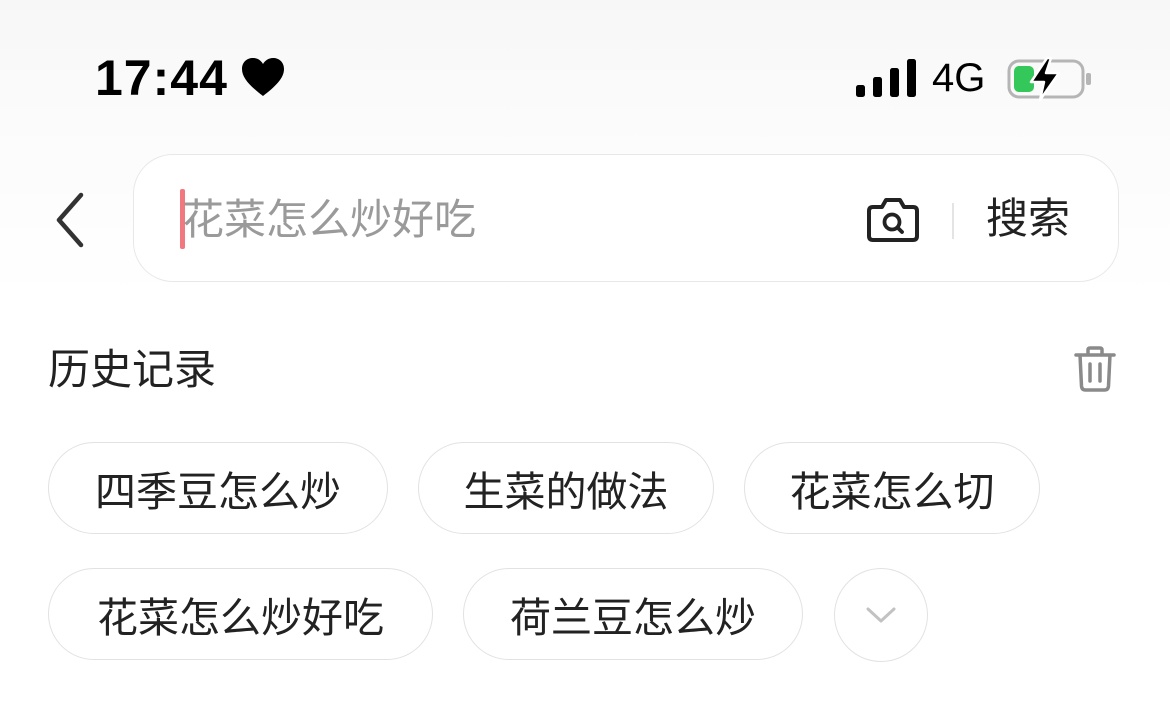 The height and width of the screenshot is (705, 1170). What do you see at coordinates (1028, 219) in the screenshot?
I see `search-submit-button: 搜索` at bounding box center [1028, 219].